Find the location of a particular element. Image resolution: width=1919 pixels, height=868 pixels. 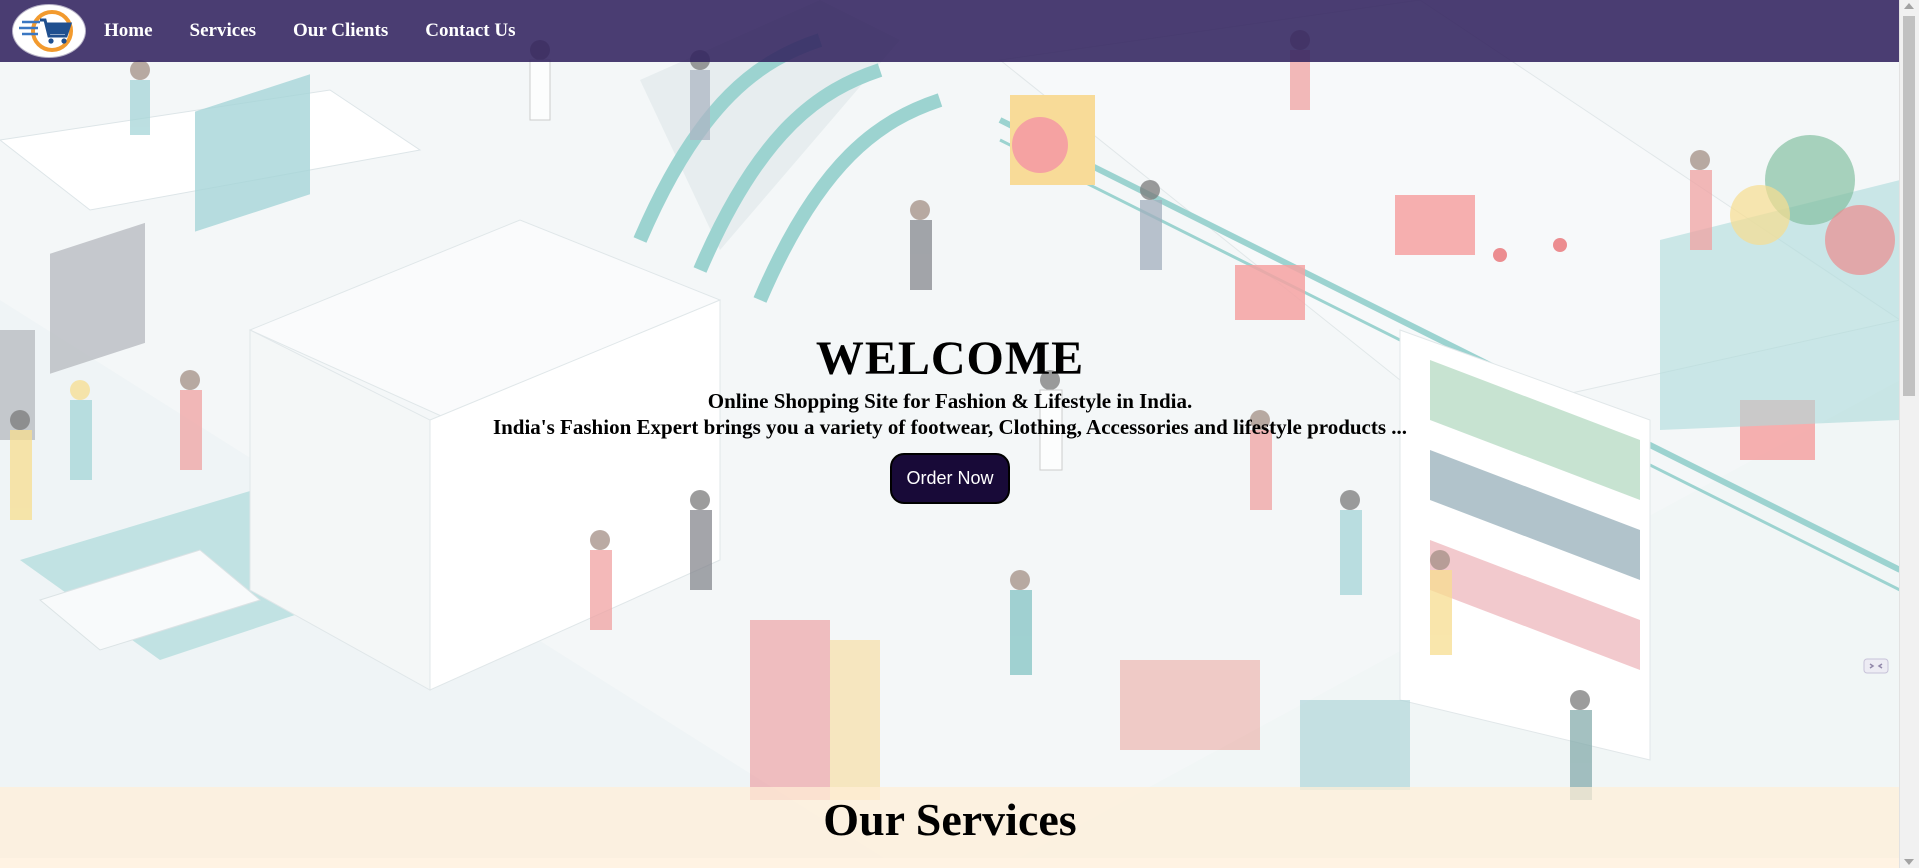

services-section: Our Services is located at coordinates (950, 827).